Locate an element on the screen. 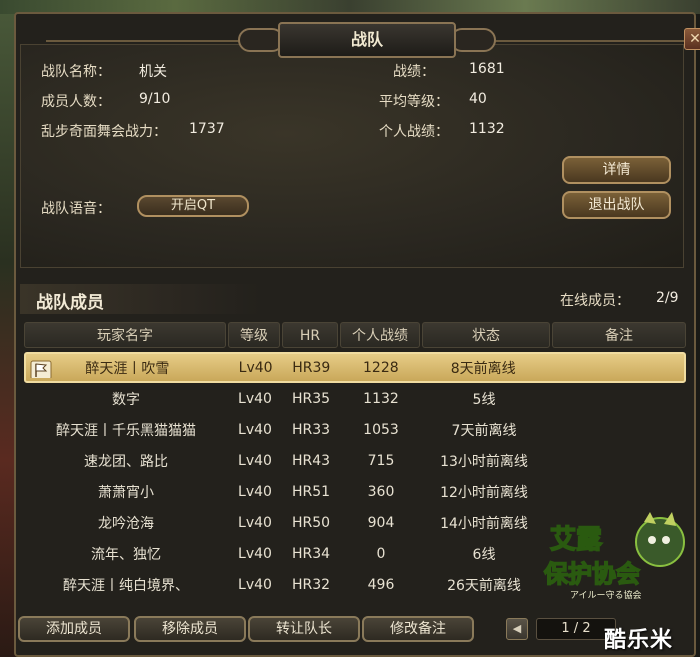 Image resolution: width=700 pixels, height=657 pixels. avg-level-label: 平均等级： is located at coordinates (414, 102).